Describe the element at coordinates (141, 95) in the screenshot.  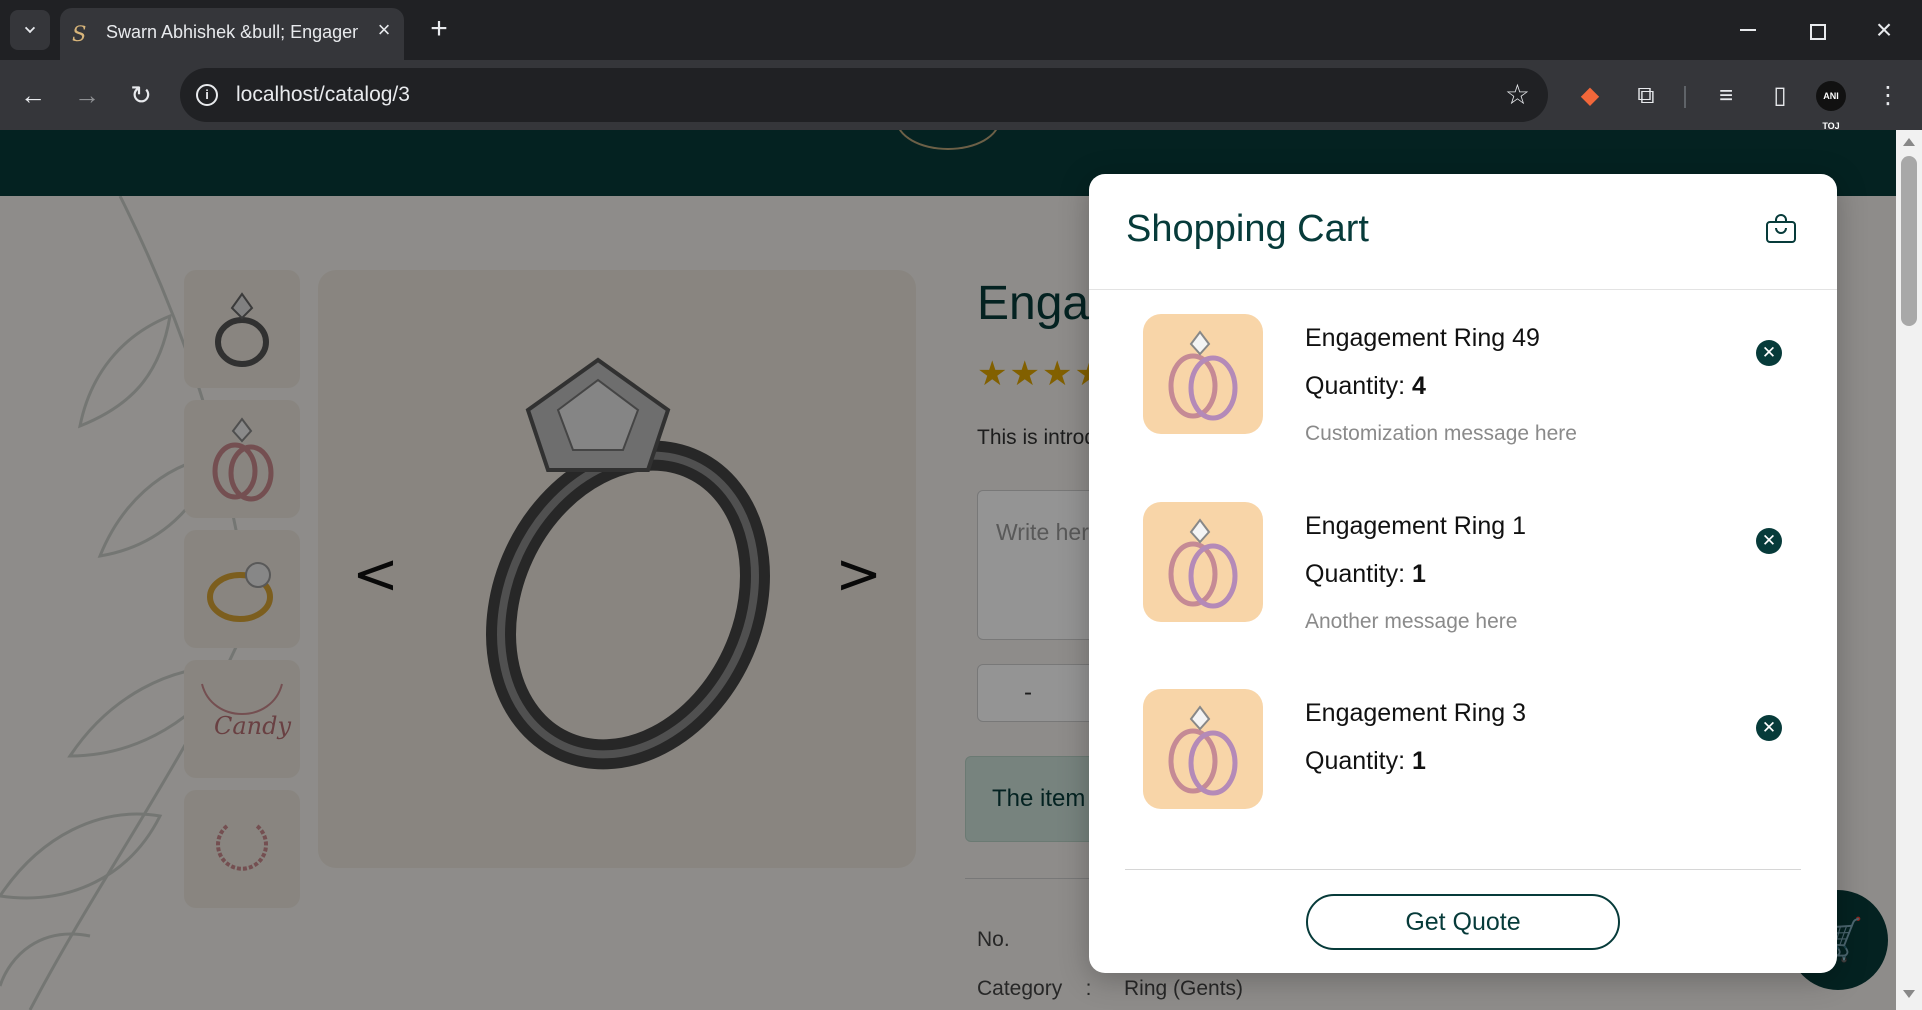
I see `reload-button: ↻` at that location.